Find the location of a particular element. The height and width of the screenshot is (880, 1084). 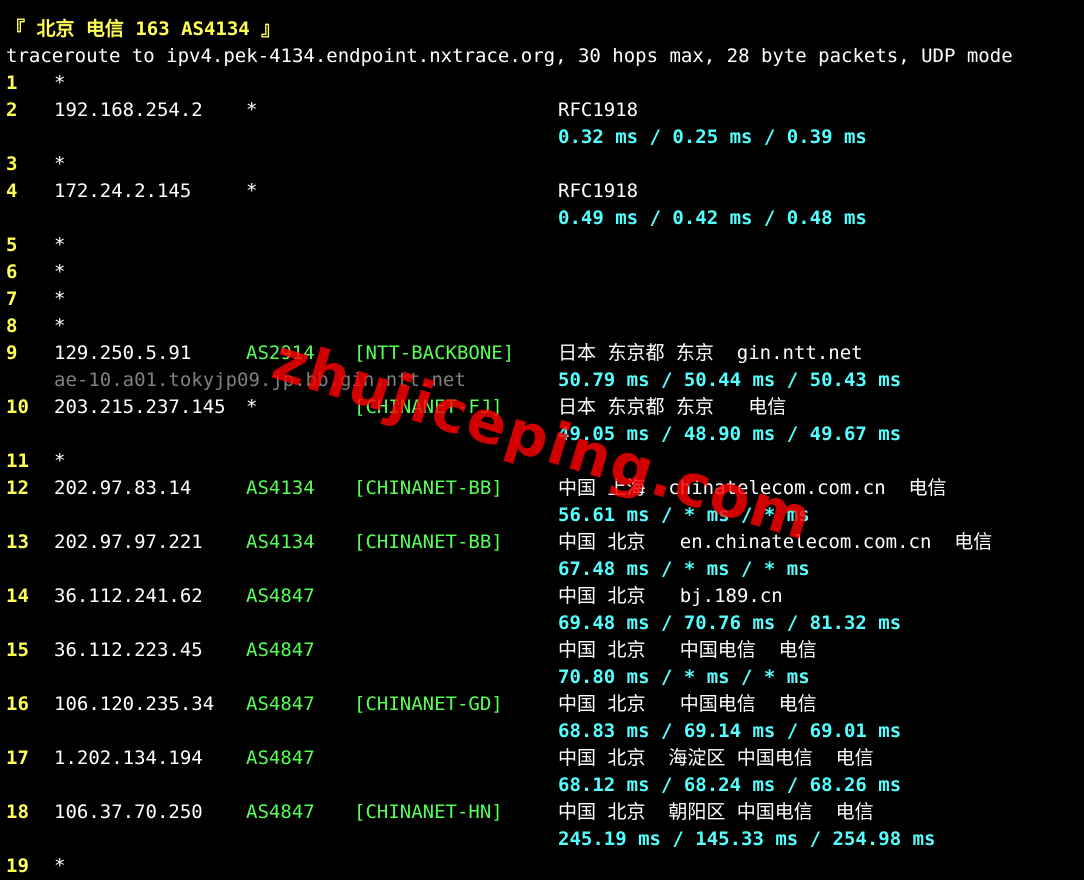

hop-number: 8 is located at coordinates (12, 326).